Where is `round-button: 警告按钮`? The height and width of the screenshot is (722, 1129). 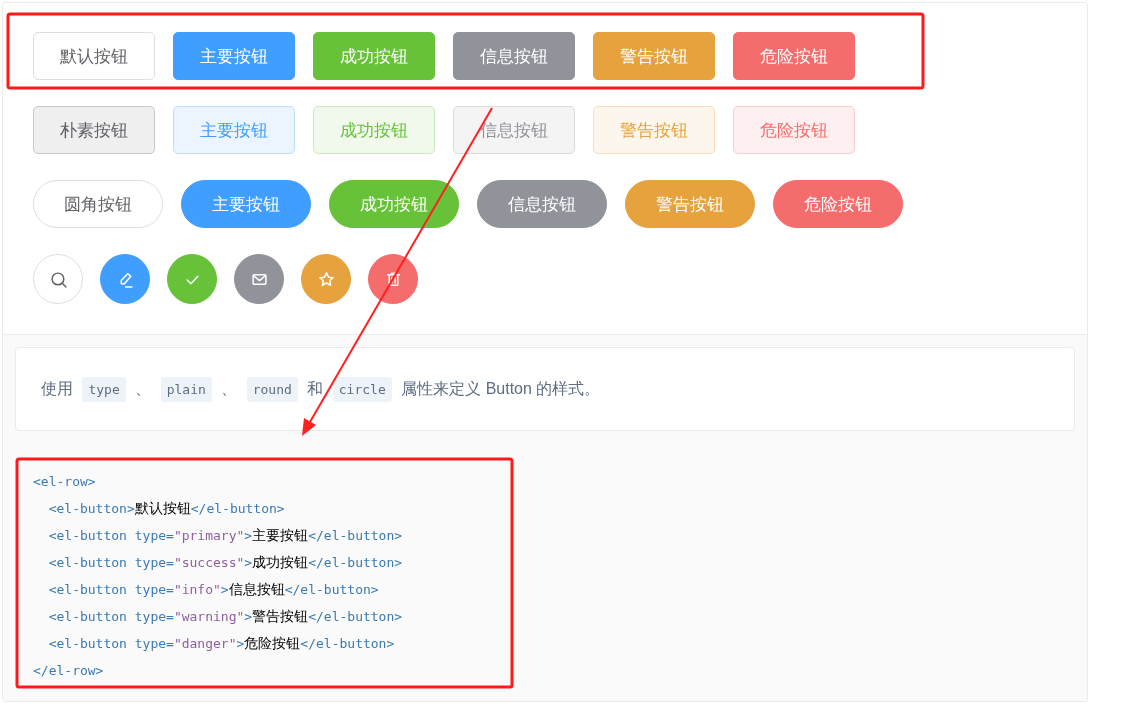
round-button: 警告按钮 is located at coordinates (690, 204).